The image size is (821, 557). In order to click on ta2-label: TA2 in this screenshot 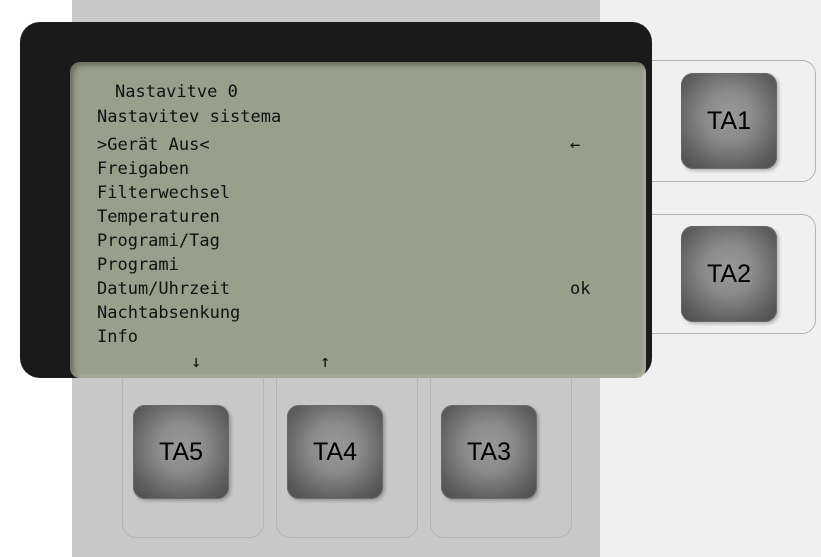, I will do `click(729, 273)`.